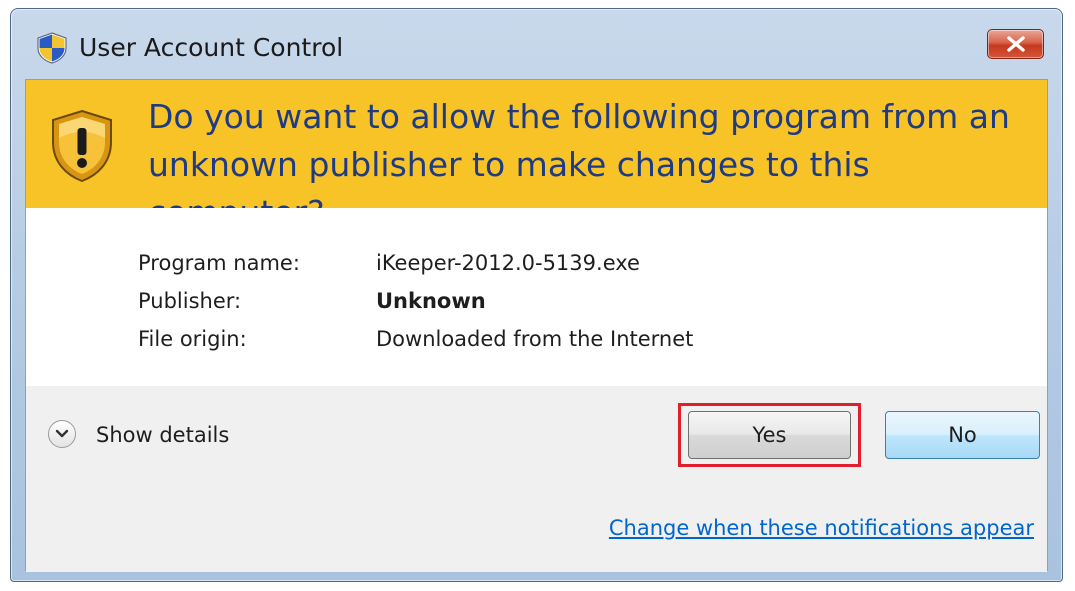  What do you see at coordinates (312, 301) in the screenshot?
I see `info-row-publisher: Publisher: Unknown` at bounding box center [312, 301].